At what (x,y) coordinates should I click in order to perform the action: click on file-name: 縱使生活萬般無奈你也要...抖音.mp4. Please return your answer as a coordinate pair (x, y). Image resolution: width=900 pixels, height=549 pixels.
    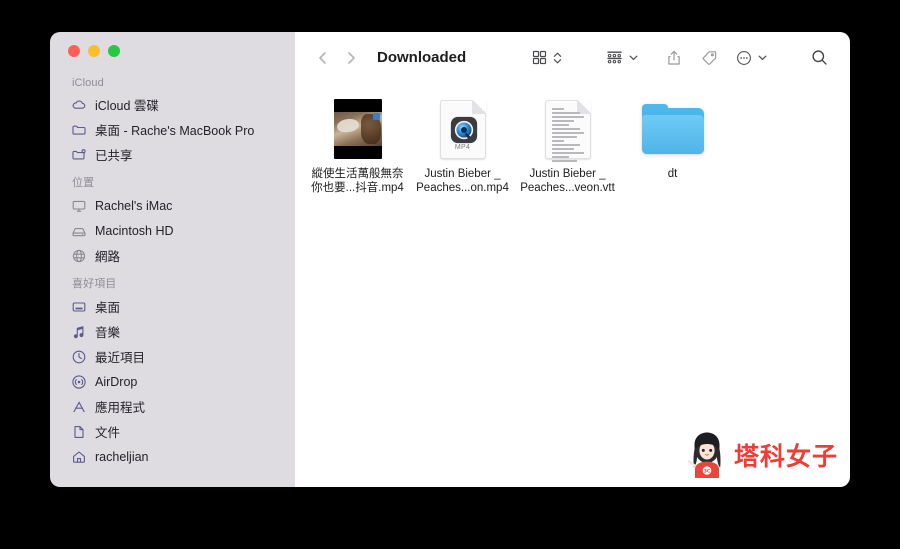
    Looking at the image, I should click on (357, 181).